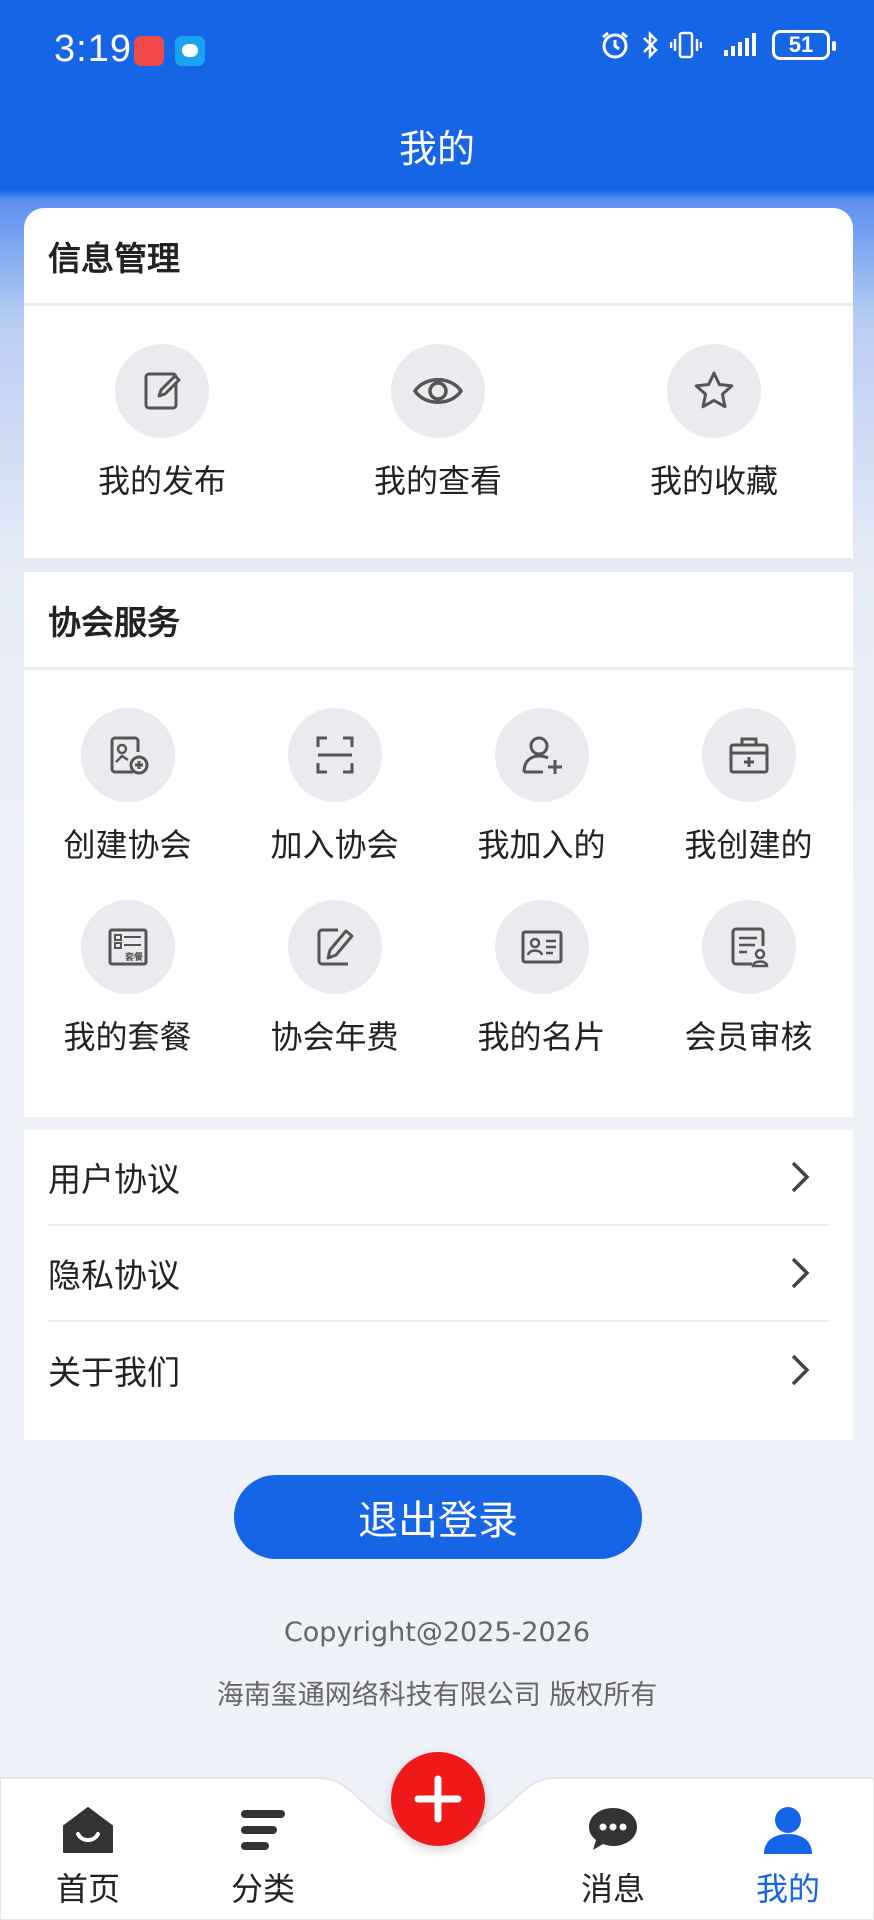  I want to click on message-icon, so click(613, 1829).